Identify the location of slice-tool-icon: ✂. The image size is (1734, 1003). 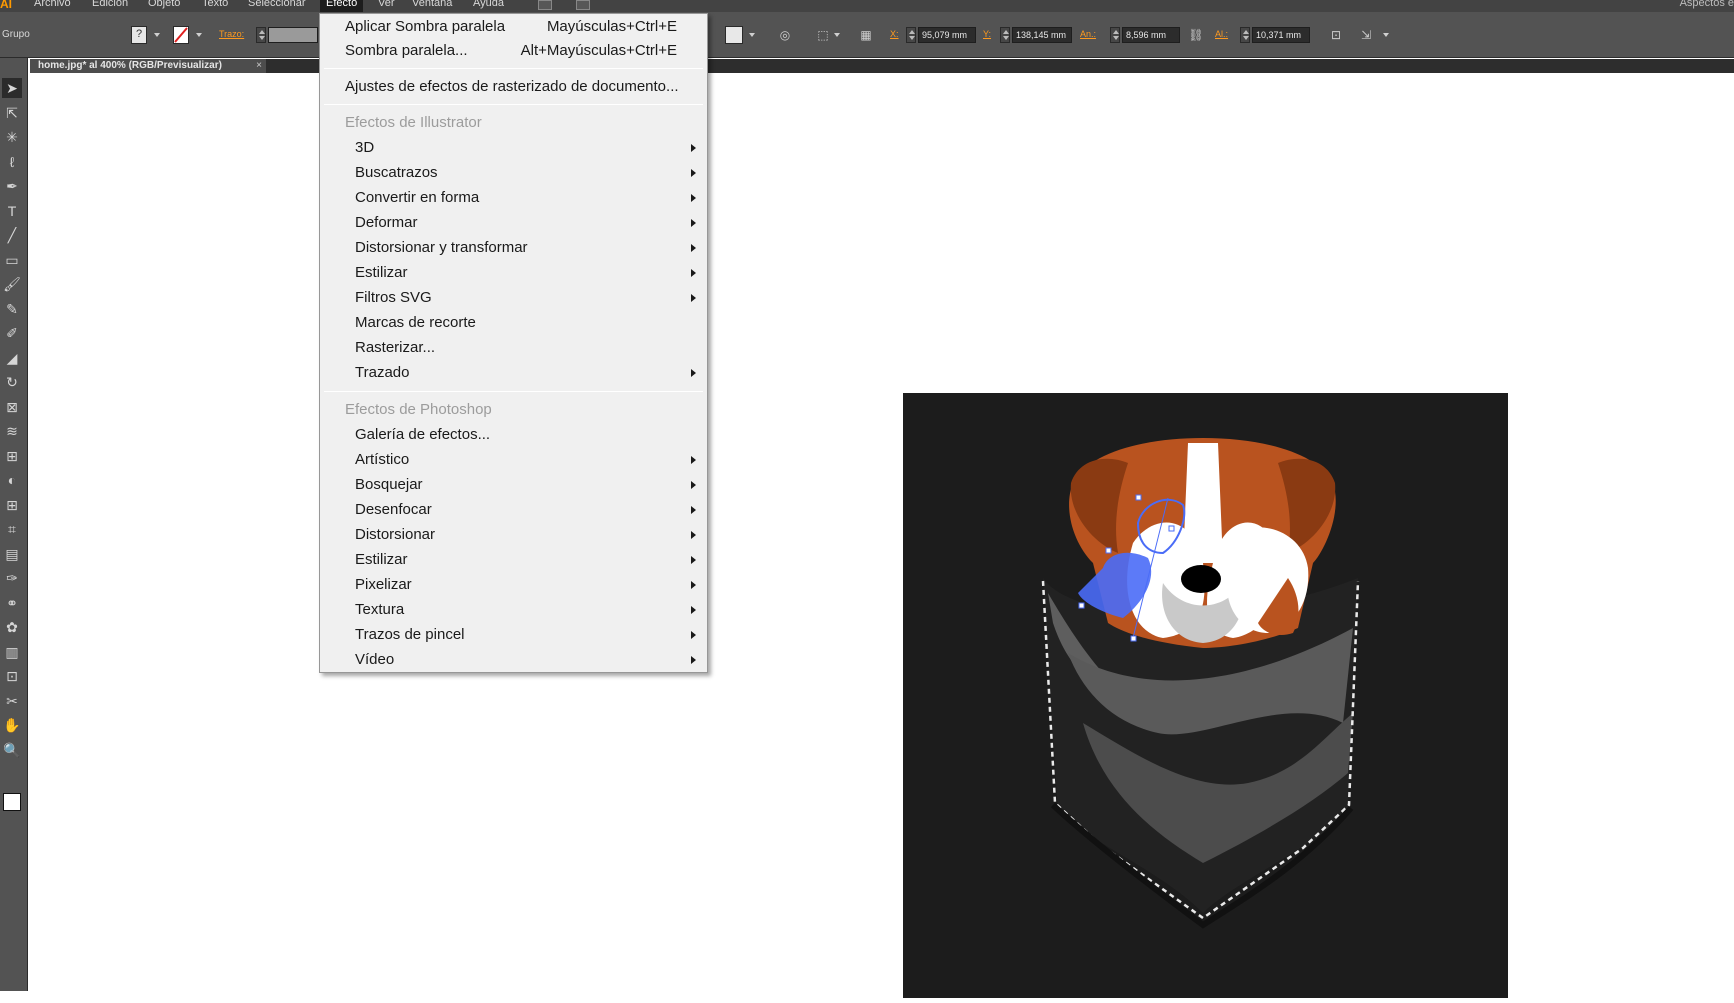
(12, 701).